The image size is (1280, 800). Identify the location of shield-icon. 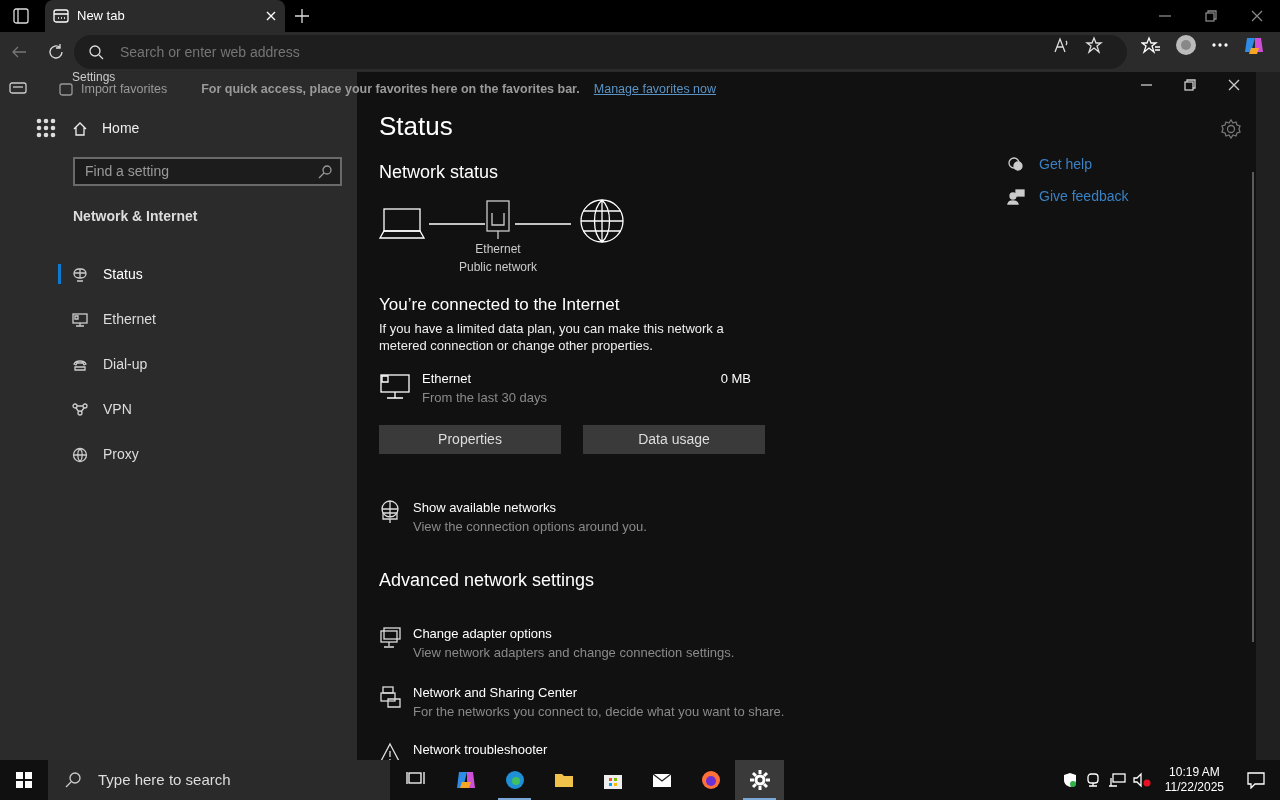
(1069, 780).